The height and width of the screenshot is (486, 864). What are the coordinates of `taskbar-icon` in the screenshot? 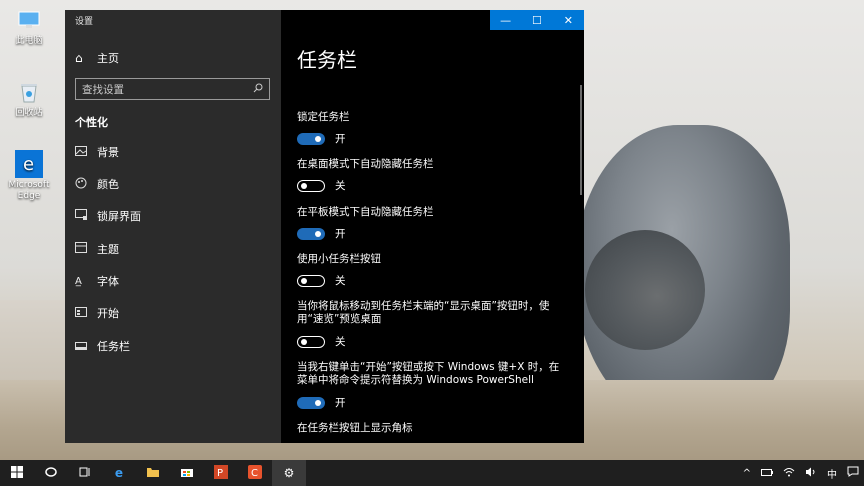 It's located at (86, 346).